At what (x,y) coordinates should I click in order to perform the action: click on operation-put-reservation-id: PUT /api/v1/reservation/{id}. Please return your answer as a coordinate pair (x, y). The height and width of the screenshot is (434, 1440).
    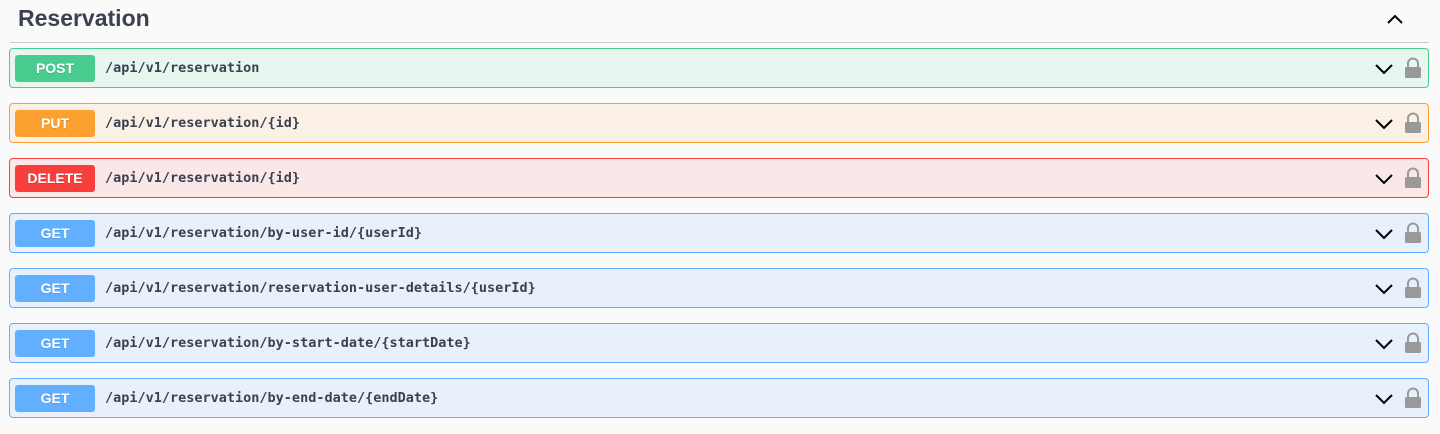
    Looking at the image, I should click on (719, 123).